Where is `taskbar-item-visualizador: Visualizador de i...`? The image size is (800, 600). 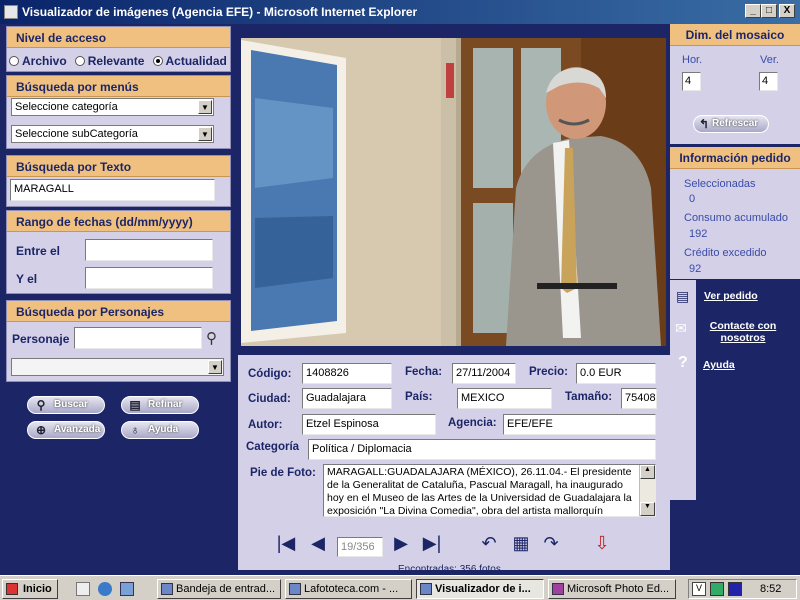
taskbar-item-visualizador: Visualizador de i... is located at coordinates (480, 589).